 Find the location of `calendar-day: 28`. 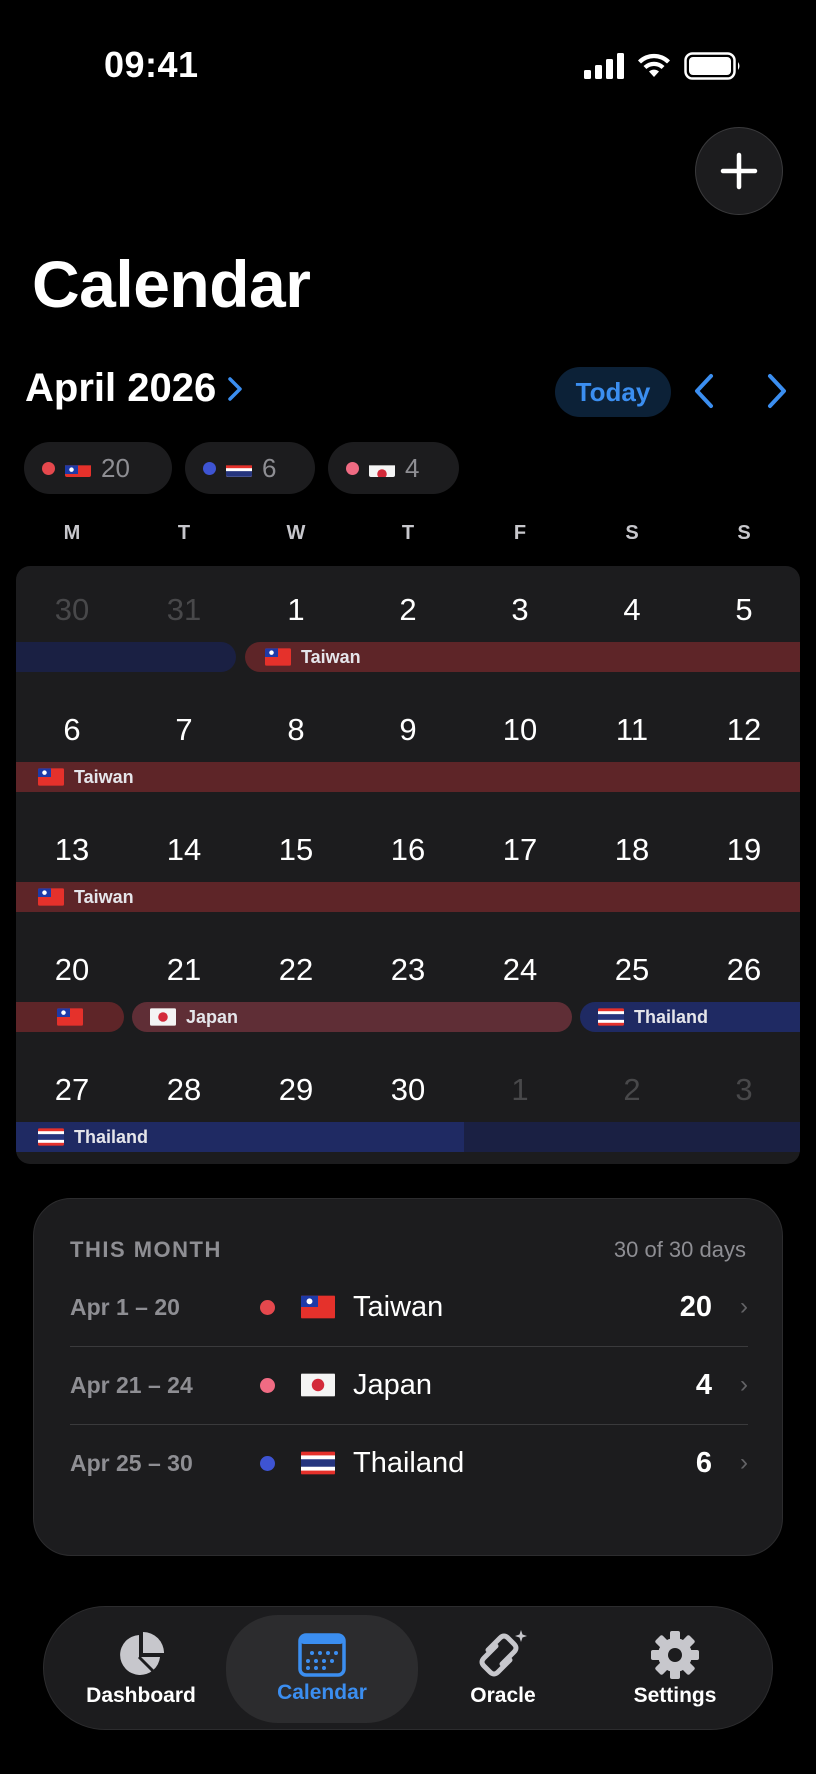

calendar-day: 28 is located at coordinates (184, 1090).